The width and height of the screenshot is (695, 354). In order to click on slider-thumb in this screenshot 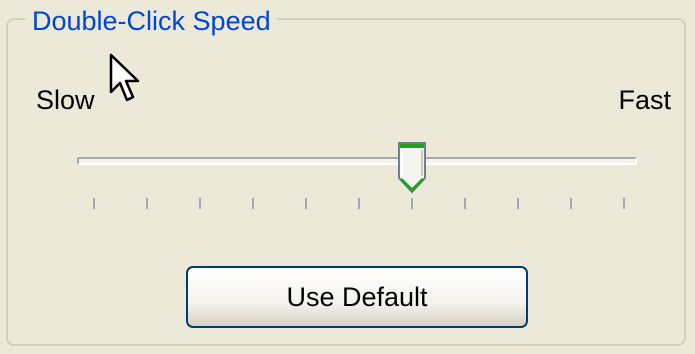, I will do `click(412, 168)`.